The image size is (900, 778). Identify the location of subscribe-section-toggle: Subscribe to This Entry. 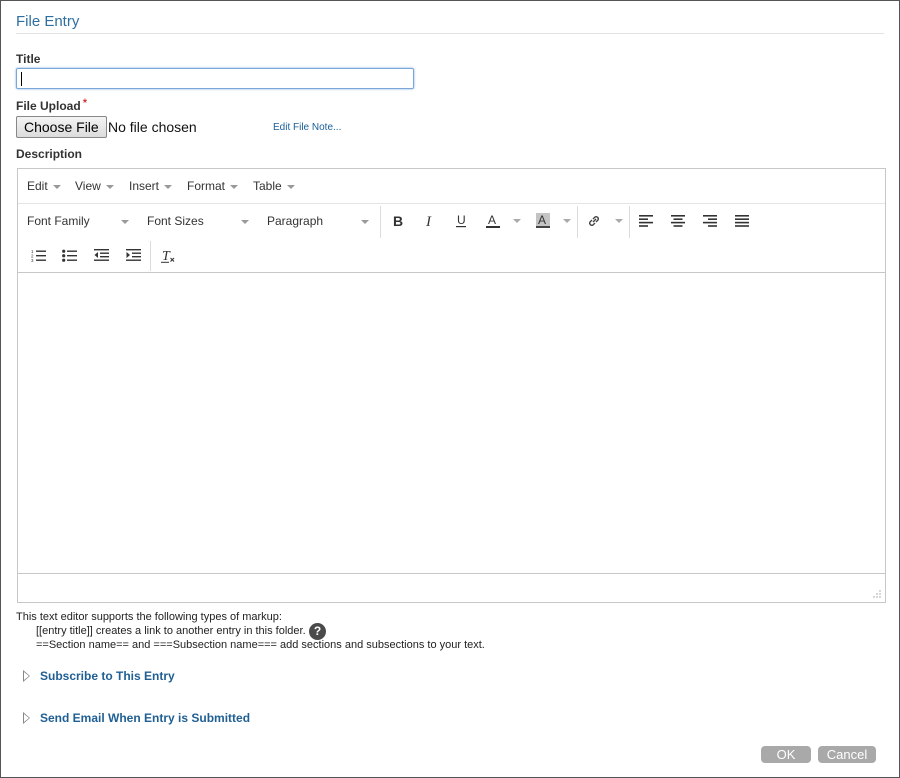
(99, 676).